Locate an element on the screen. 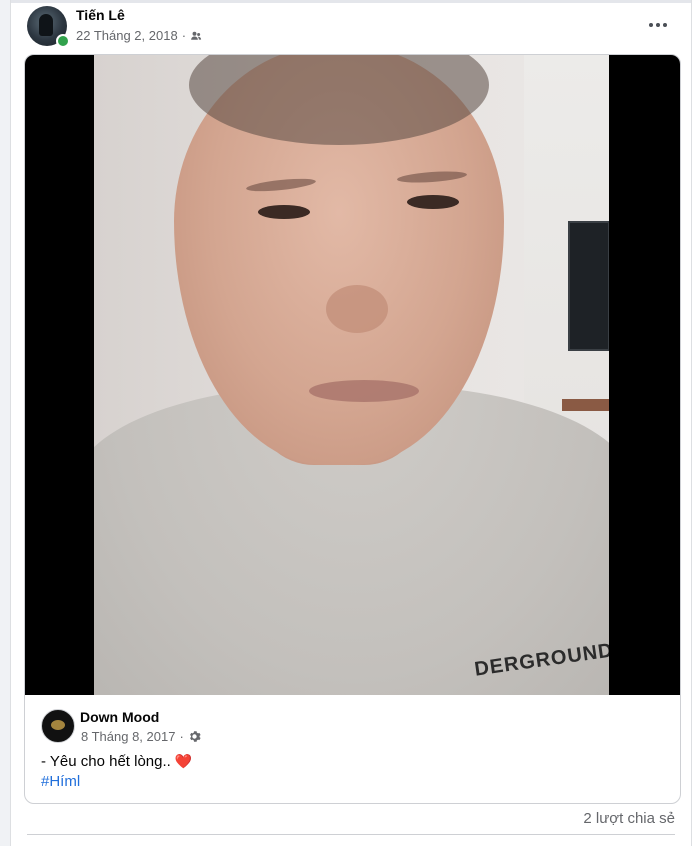  hashtag-link: #Híml is located at coordinates (60, 781).